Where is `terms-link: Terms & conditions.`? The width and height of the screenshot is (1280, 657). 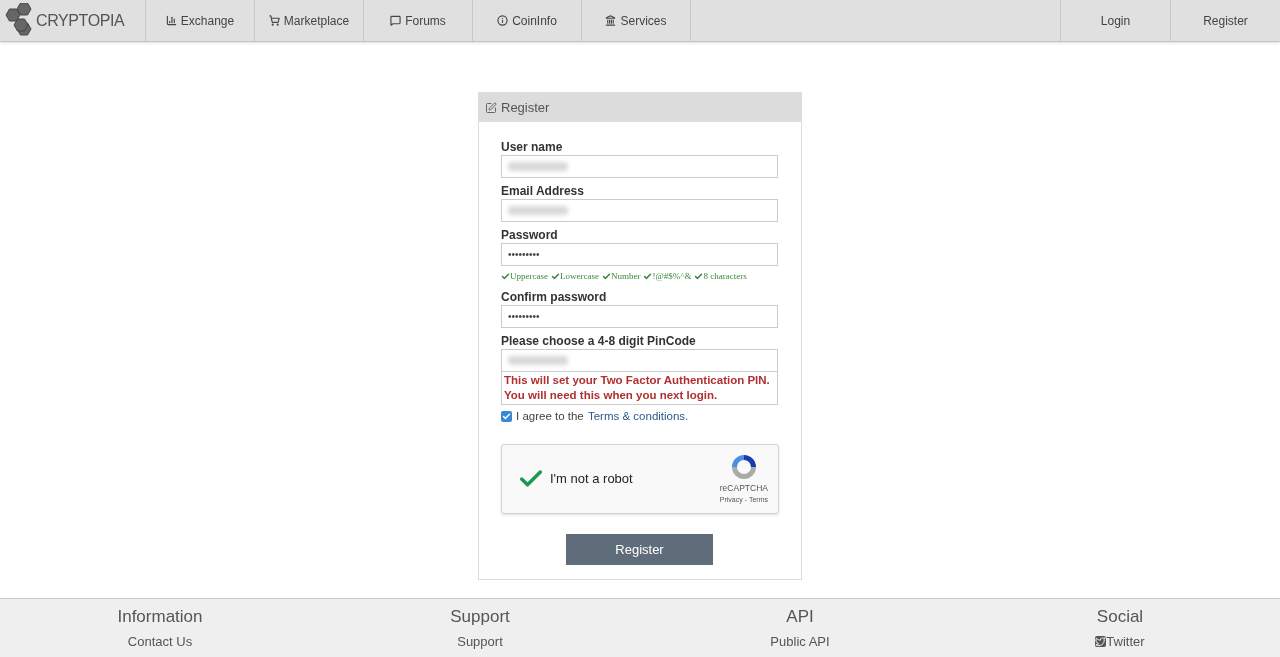
terms-link: Terms & conditions. is located at coordinates (638, 416).